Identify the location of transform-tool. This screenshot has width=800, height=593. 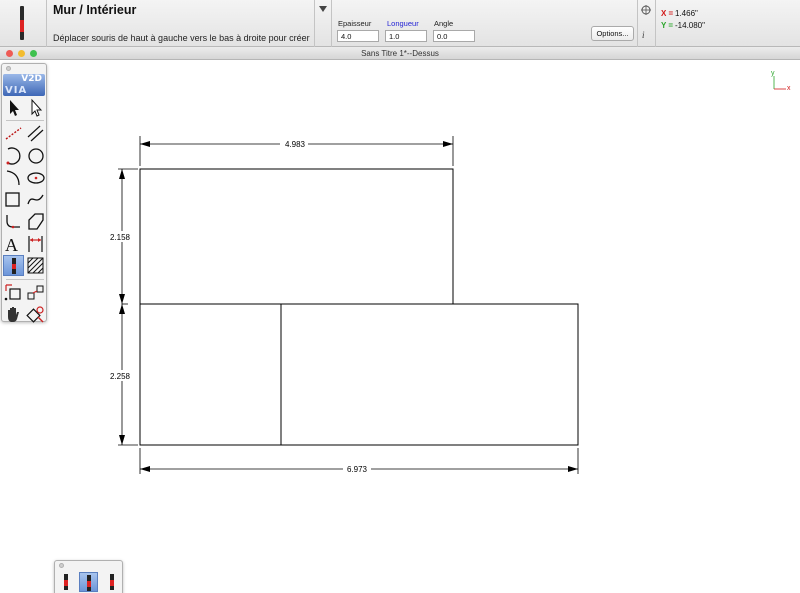
(35, 292).